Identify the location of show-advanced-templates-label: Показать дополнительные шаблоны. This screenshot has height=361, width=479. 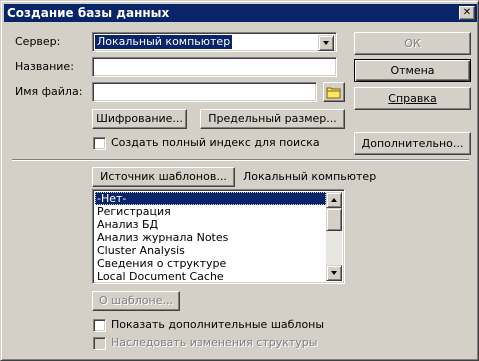
(218, 324).